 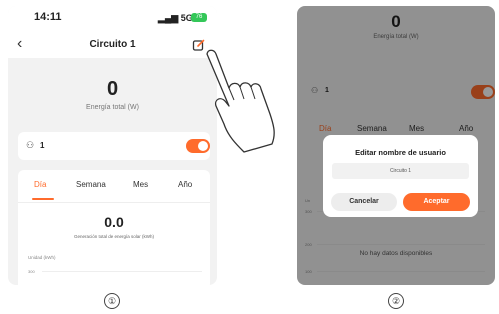 What do you see at coordinates (396, 301) in the screenshot?
I see `step-marker-2: ②` at bounding box center [396, 301].